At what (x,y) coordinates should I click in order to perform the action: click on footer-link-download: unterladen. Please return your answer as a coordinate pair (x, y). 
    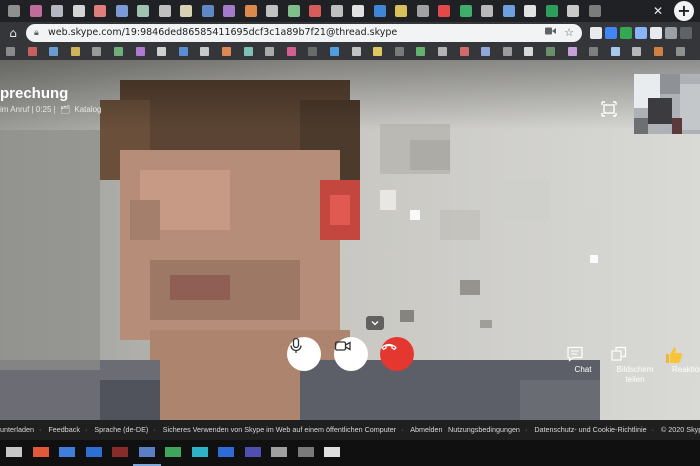
    Looking at the image, I should click on (17, 429).